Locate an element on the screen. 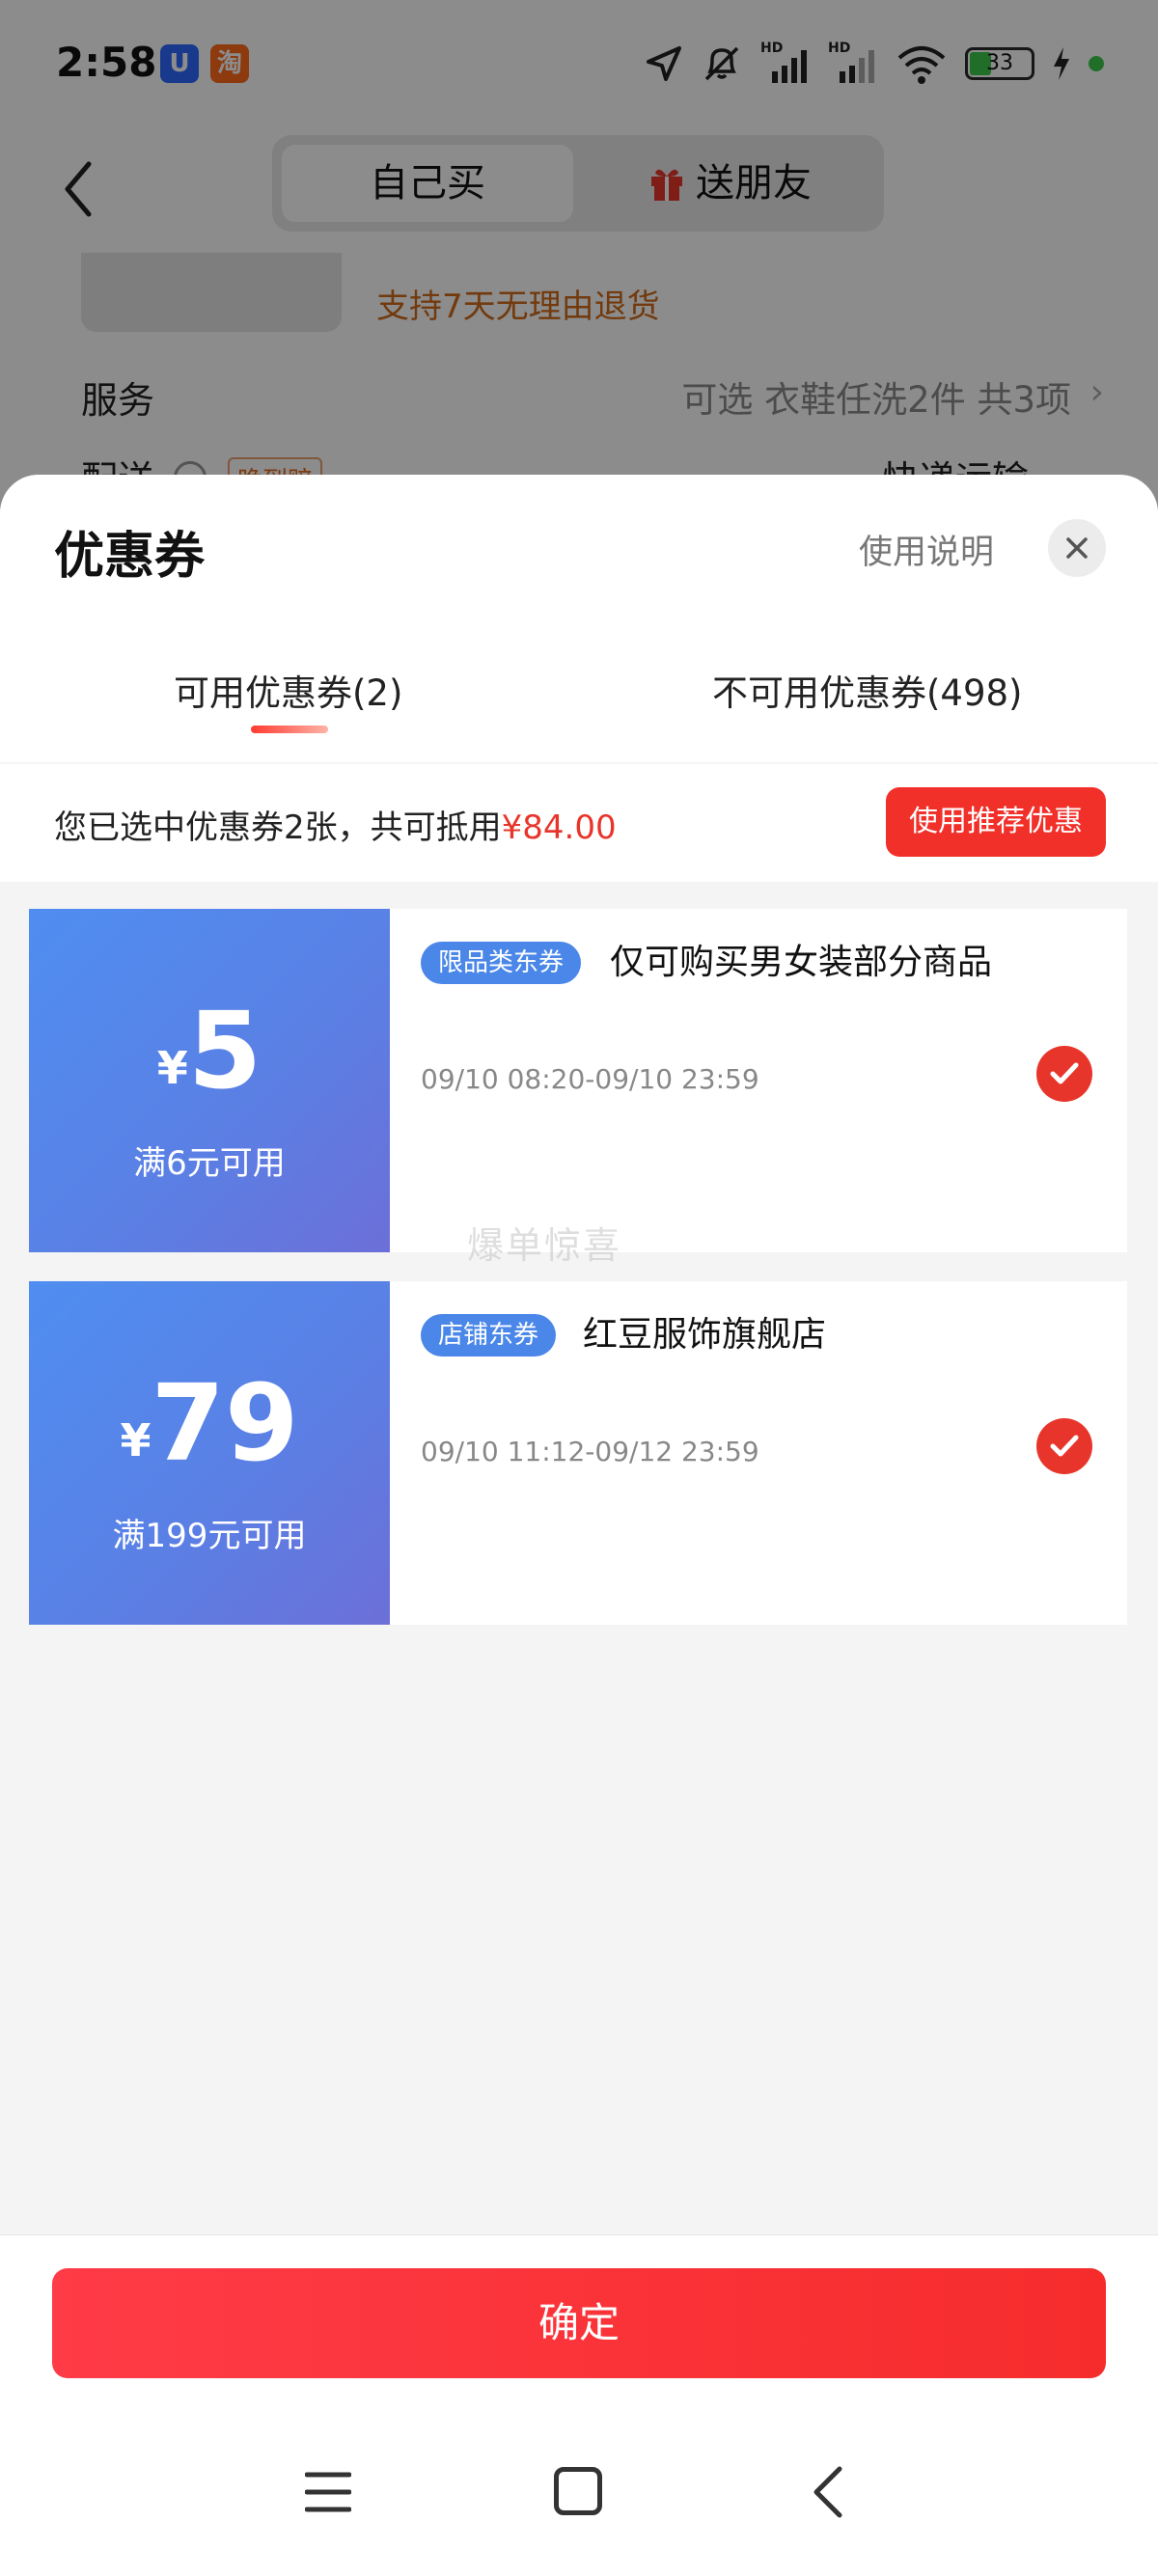  coupon-value-panel: ¥79 满199元可用 is located at coordinates (206, 1453).